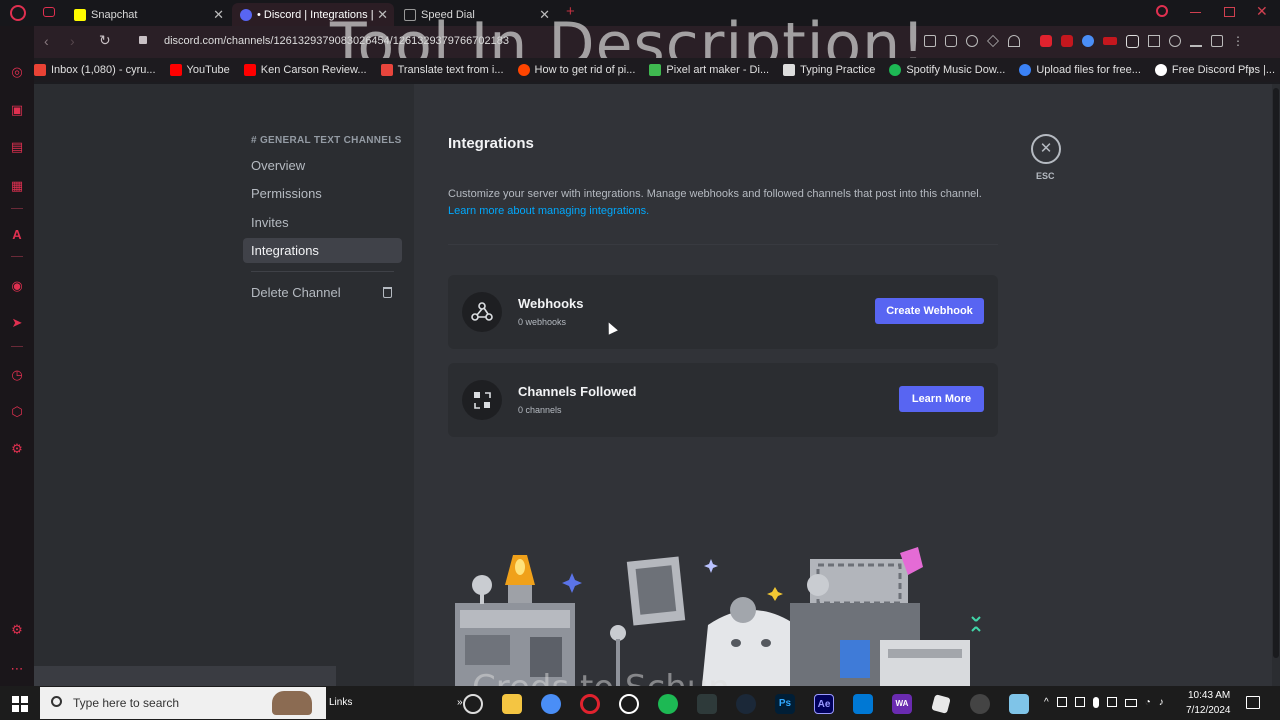 The width and height of the screenshot is (1280, 720). I want to click on webhooks-title: Webhooks, so click(551, 303).